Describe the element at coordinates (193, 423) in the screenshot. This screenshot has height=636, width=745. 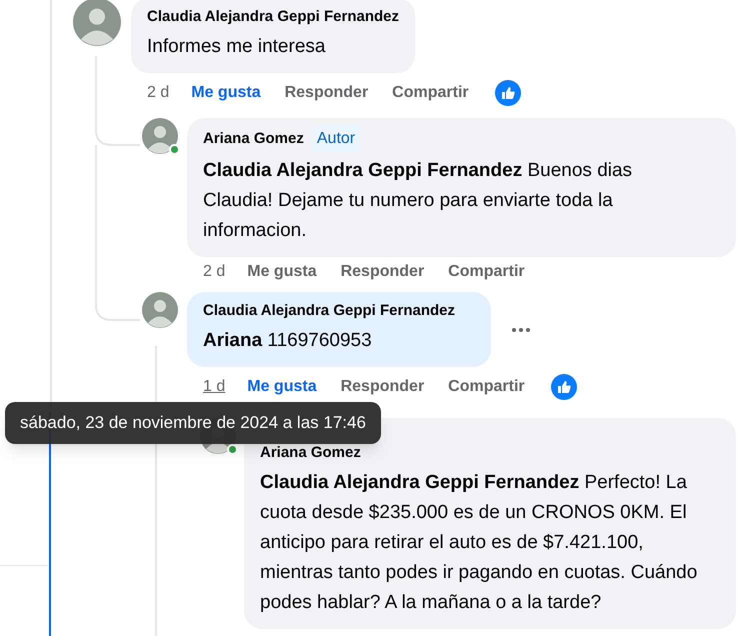
I see `date-tooltip: sábado, 23 de noviembre de 2024 a las 17:46` at that location.